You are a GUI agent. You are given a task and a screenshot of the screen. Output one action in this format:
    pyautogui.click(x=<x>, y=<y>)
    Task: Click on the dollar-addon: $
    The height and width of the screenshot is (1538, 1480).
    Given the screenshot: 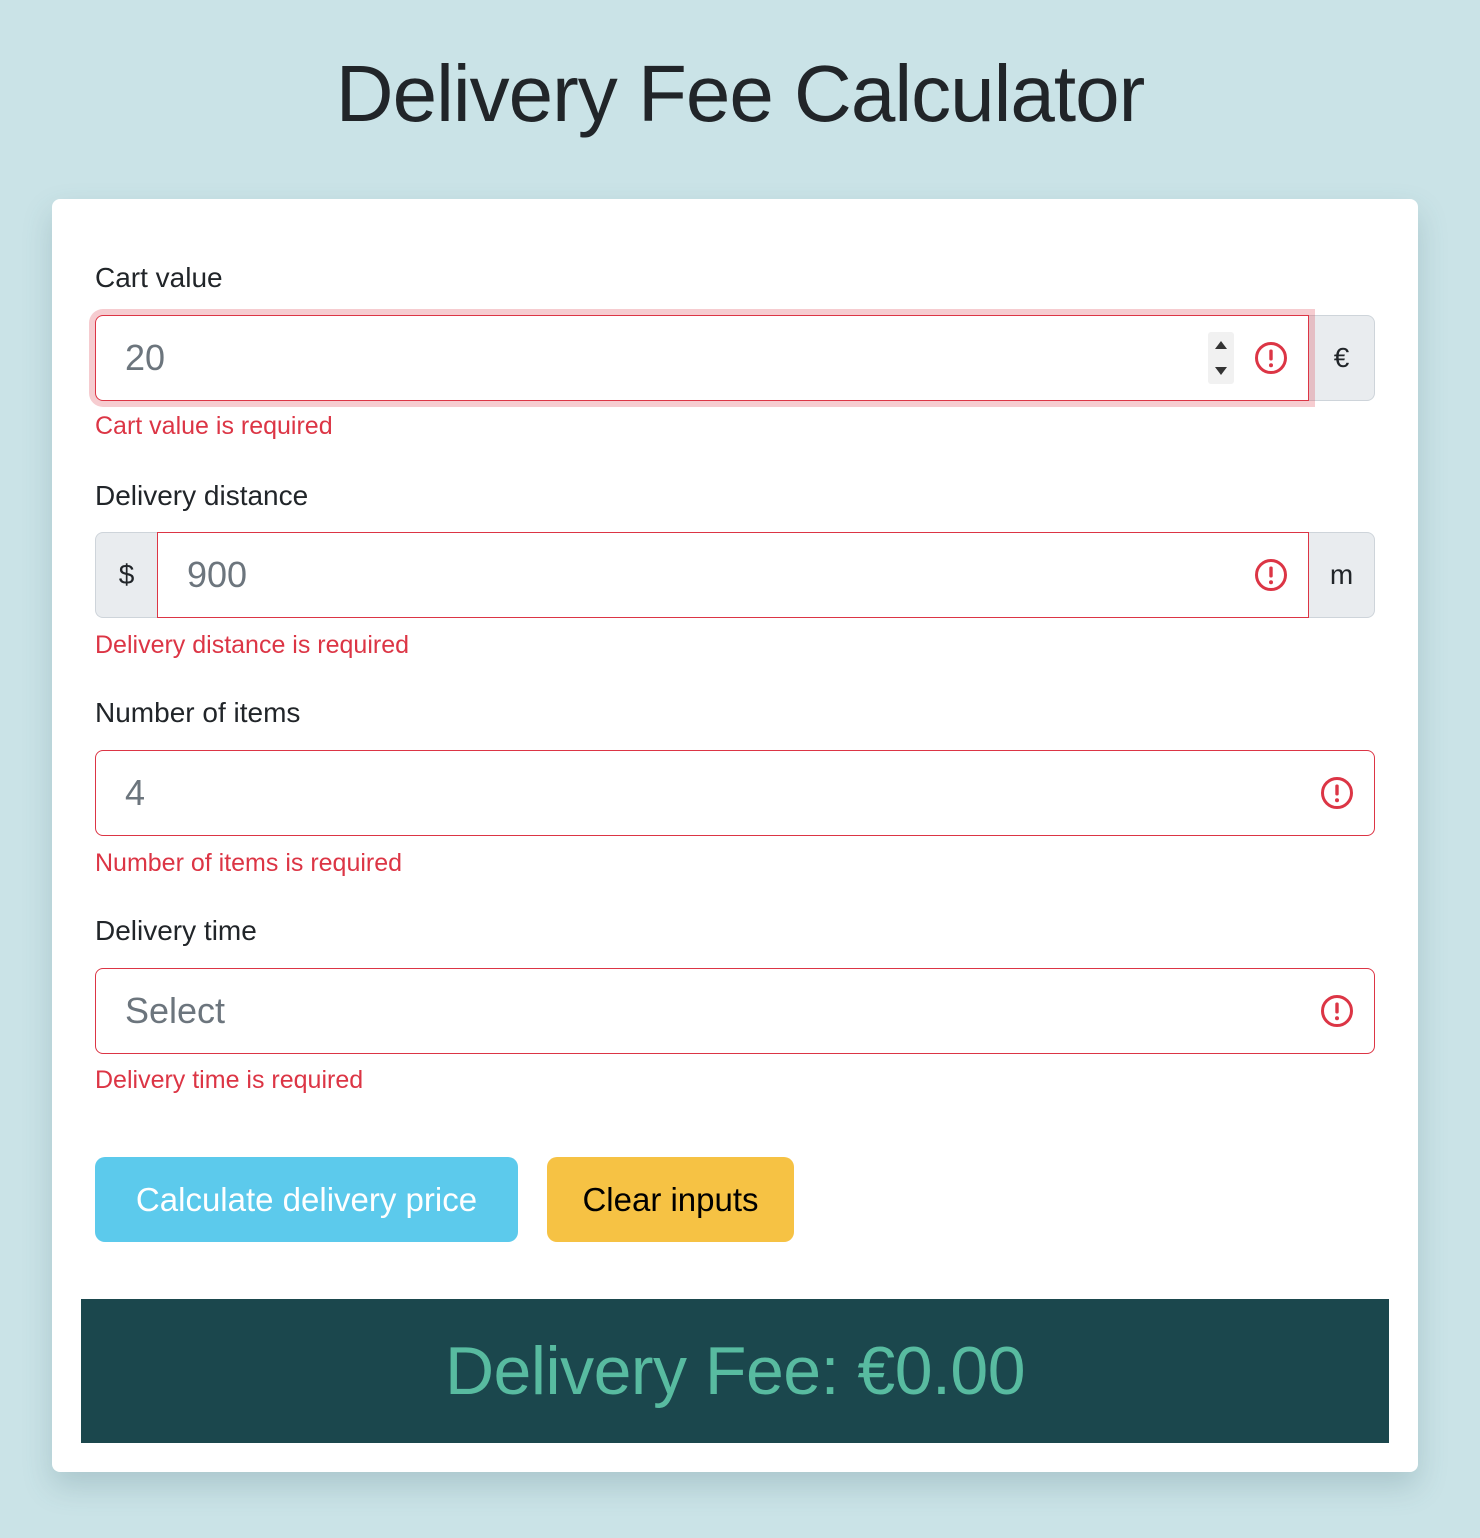 What is the action you would take?
    pyautogui.click(x=126, y=575)
    